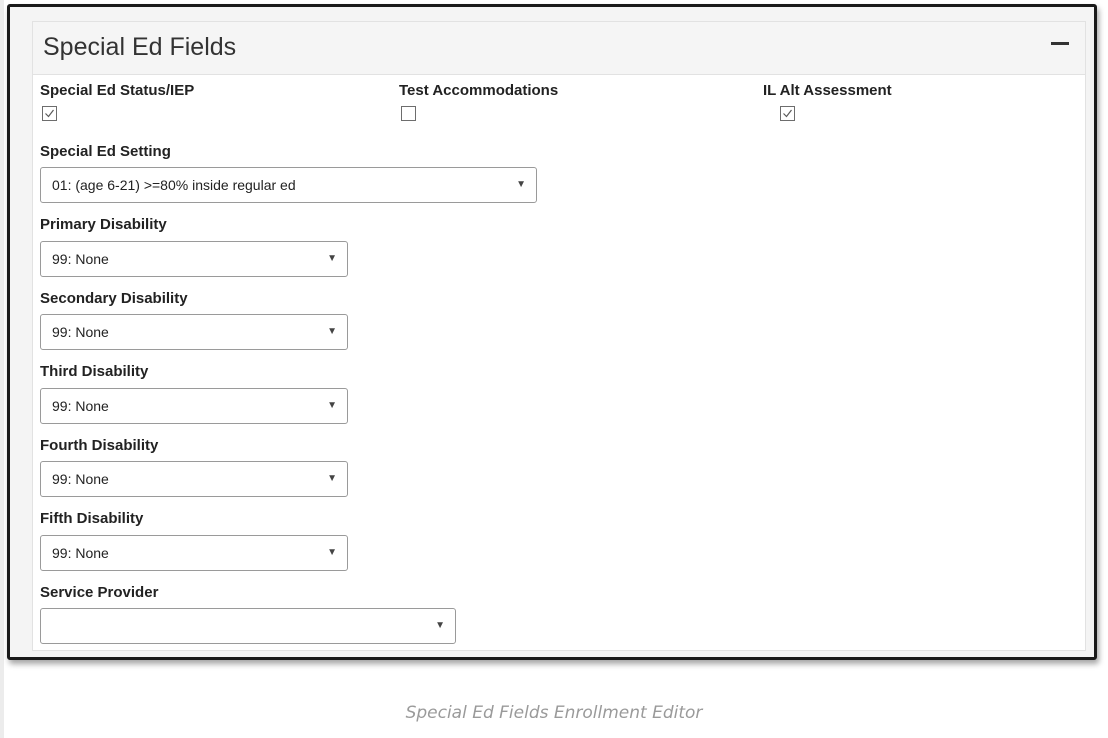 This screenshot has width=1108, height=738. Describe the element at coordinates (2, 369) in the screenshot. I see `left-margin-rule` at that location.